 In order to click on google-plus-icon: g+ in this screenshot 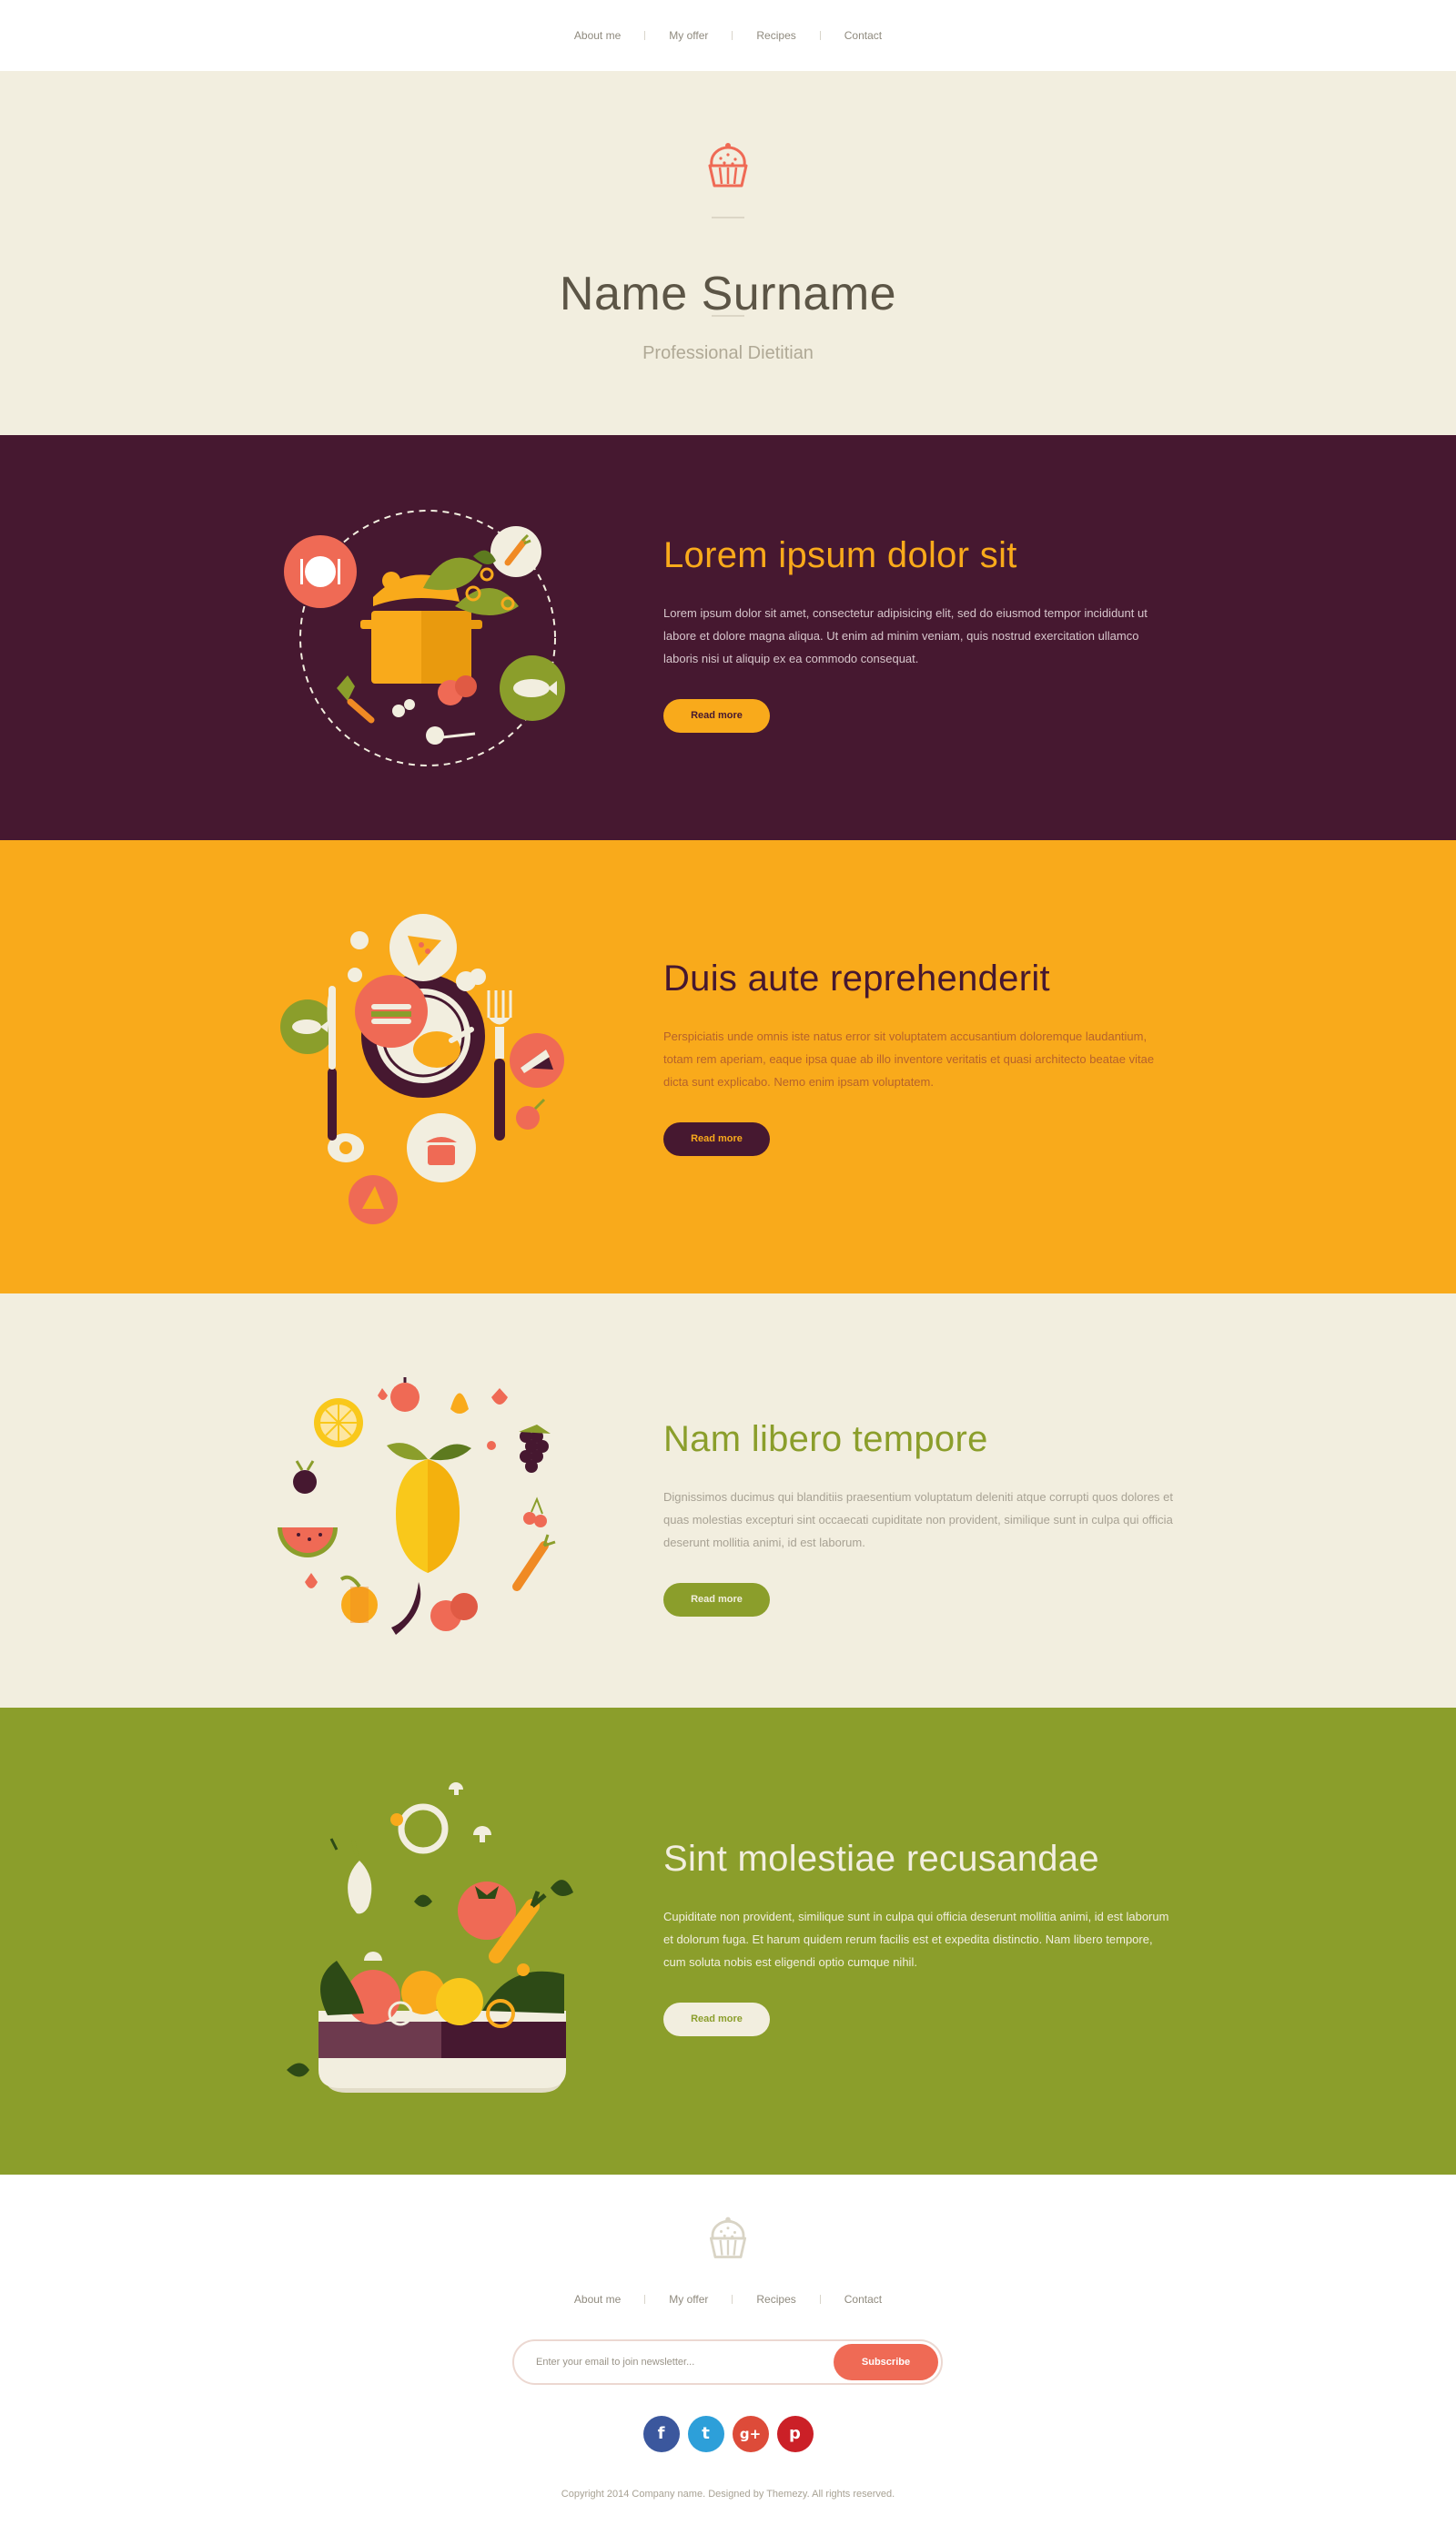, I will do `click(750, 2434)`.